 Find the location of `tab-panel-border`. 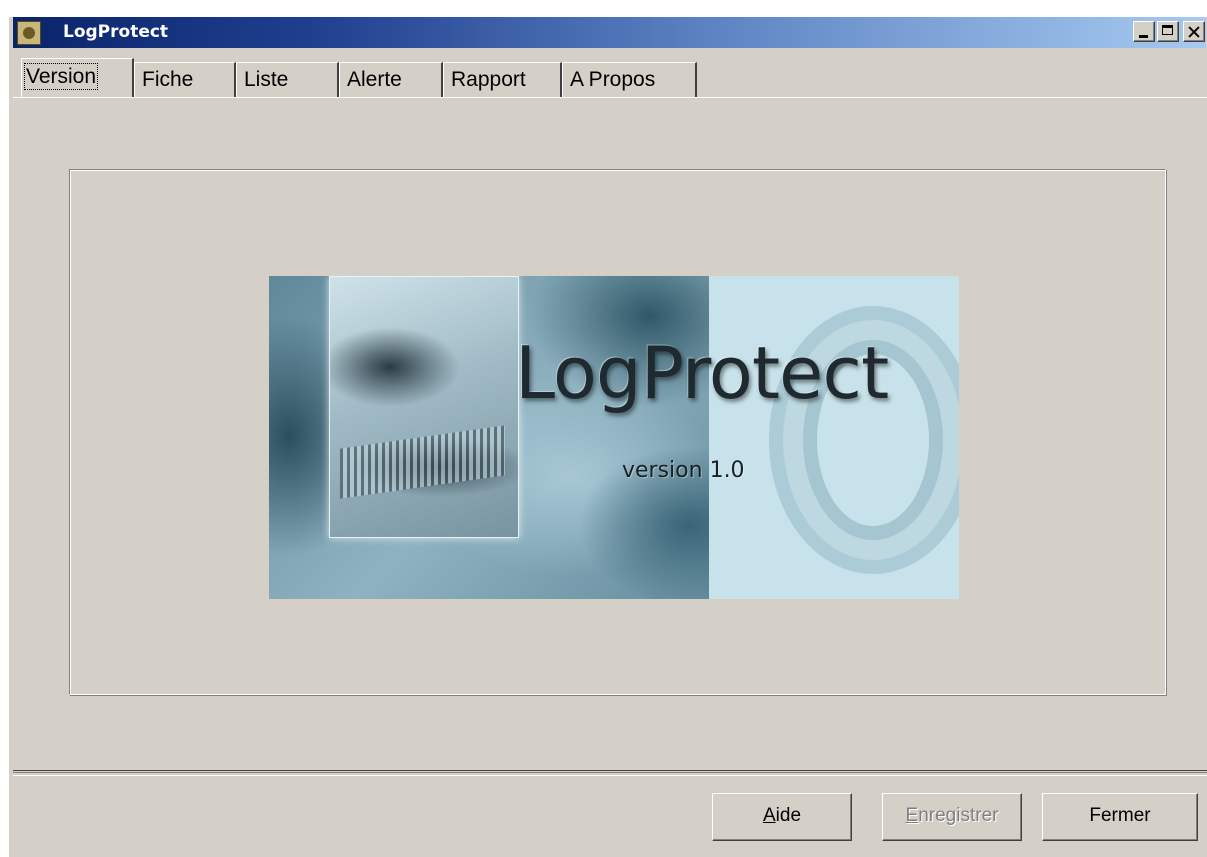

tab-panel-border is located at coordinates (610, 97).